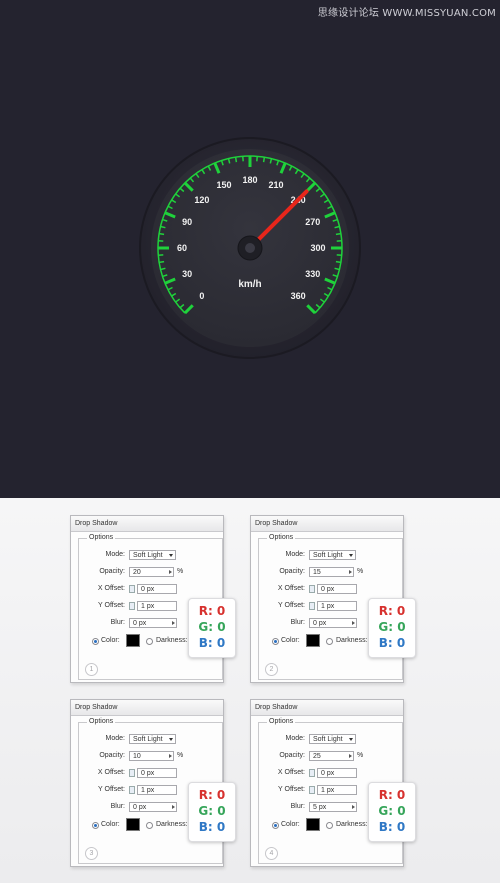 This screenshot has width=500, height=883. Describe the element at coordinates (271, 853) in the screenshot. I see `step-number-badge: 4` at that location.